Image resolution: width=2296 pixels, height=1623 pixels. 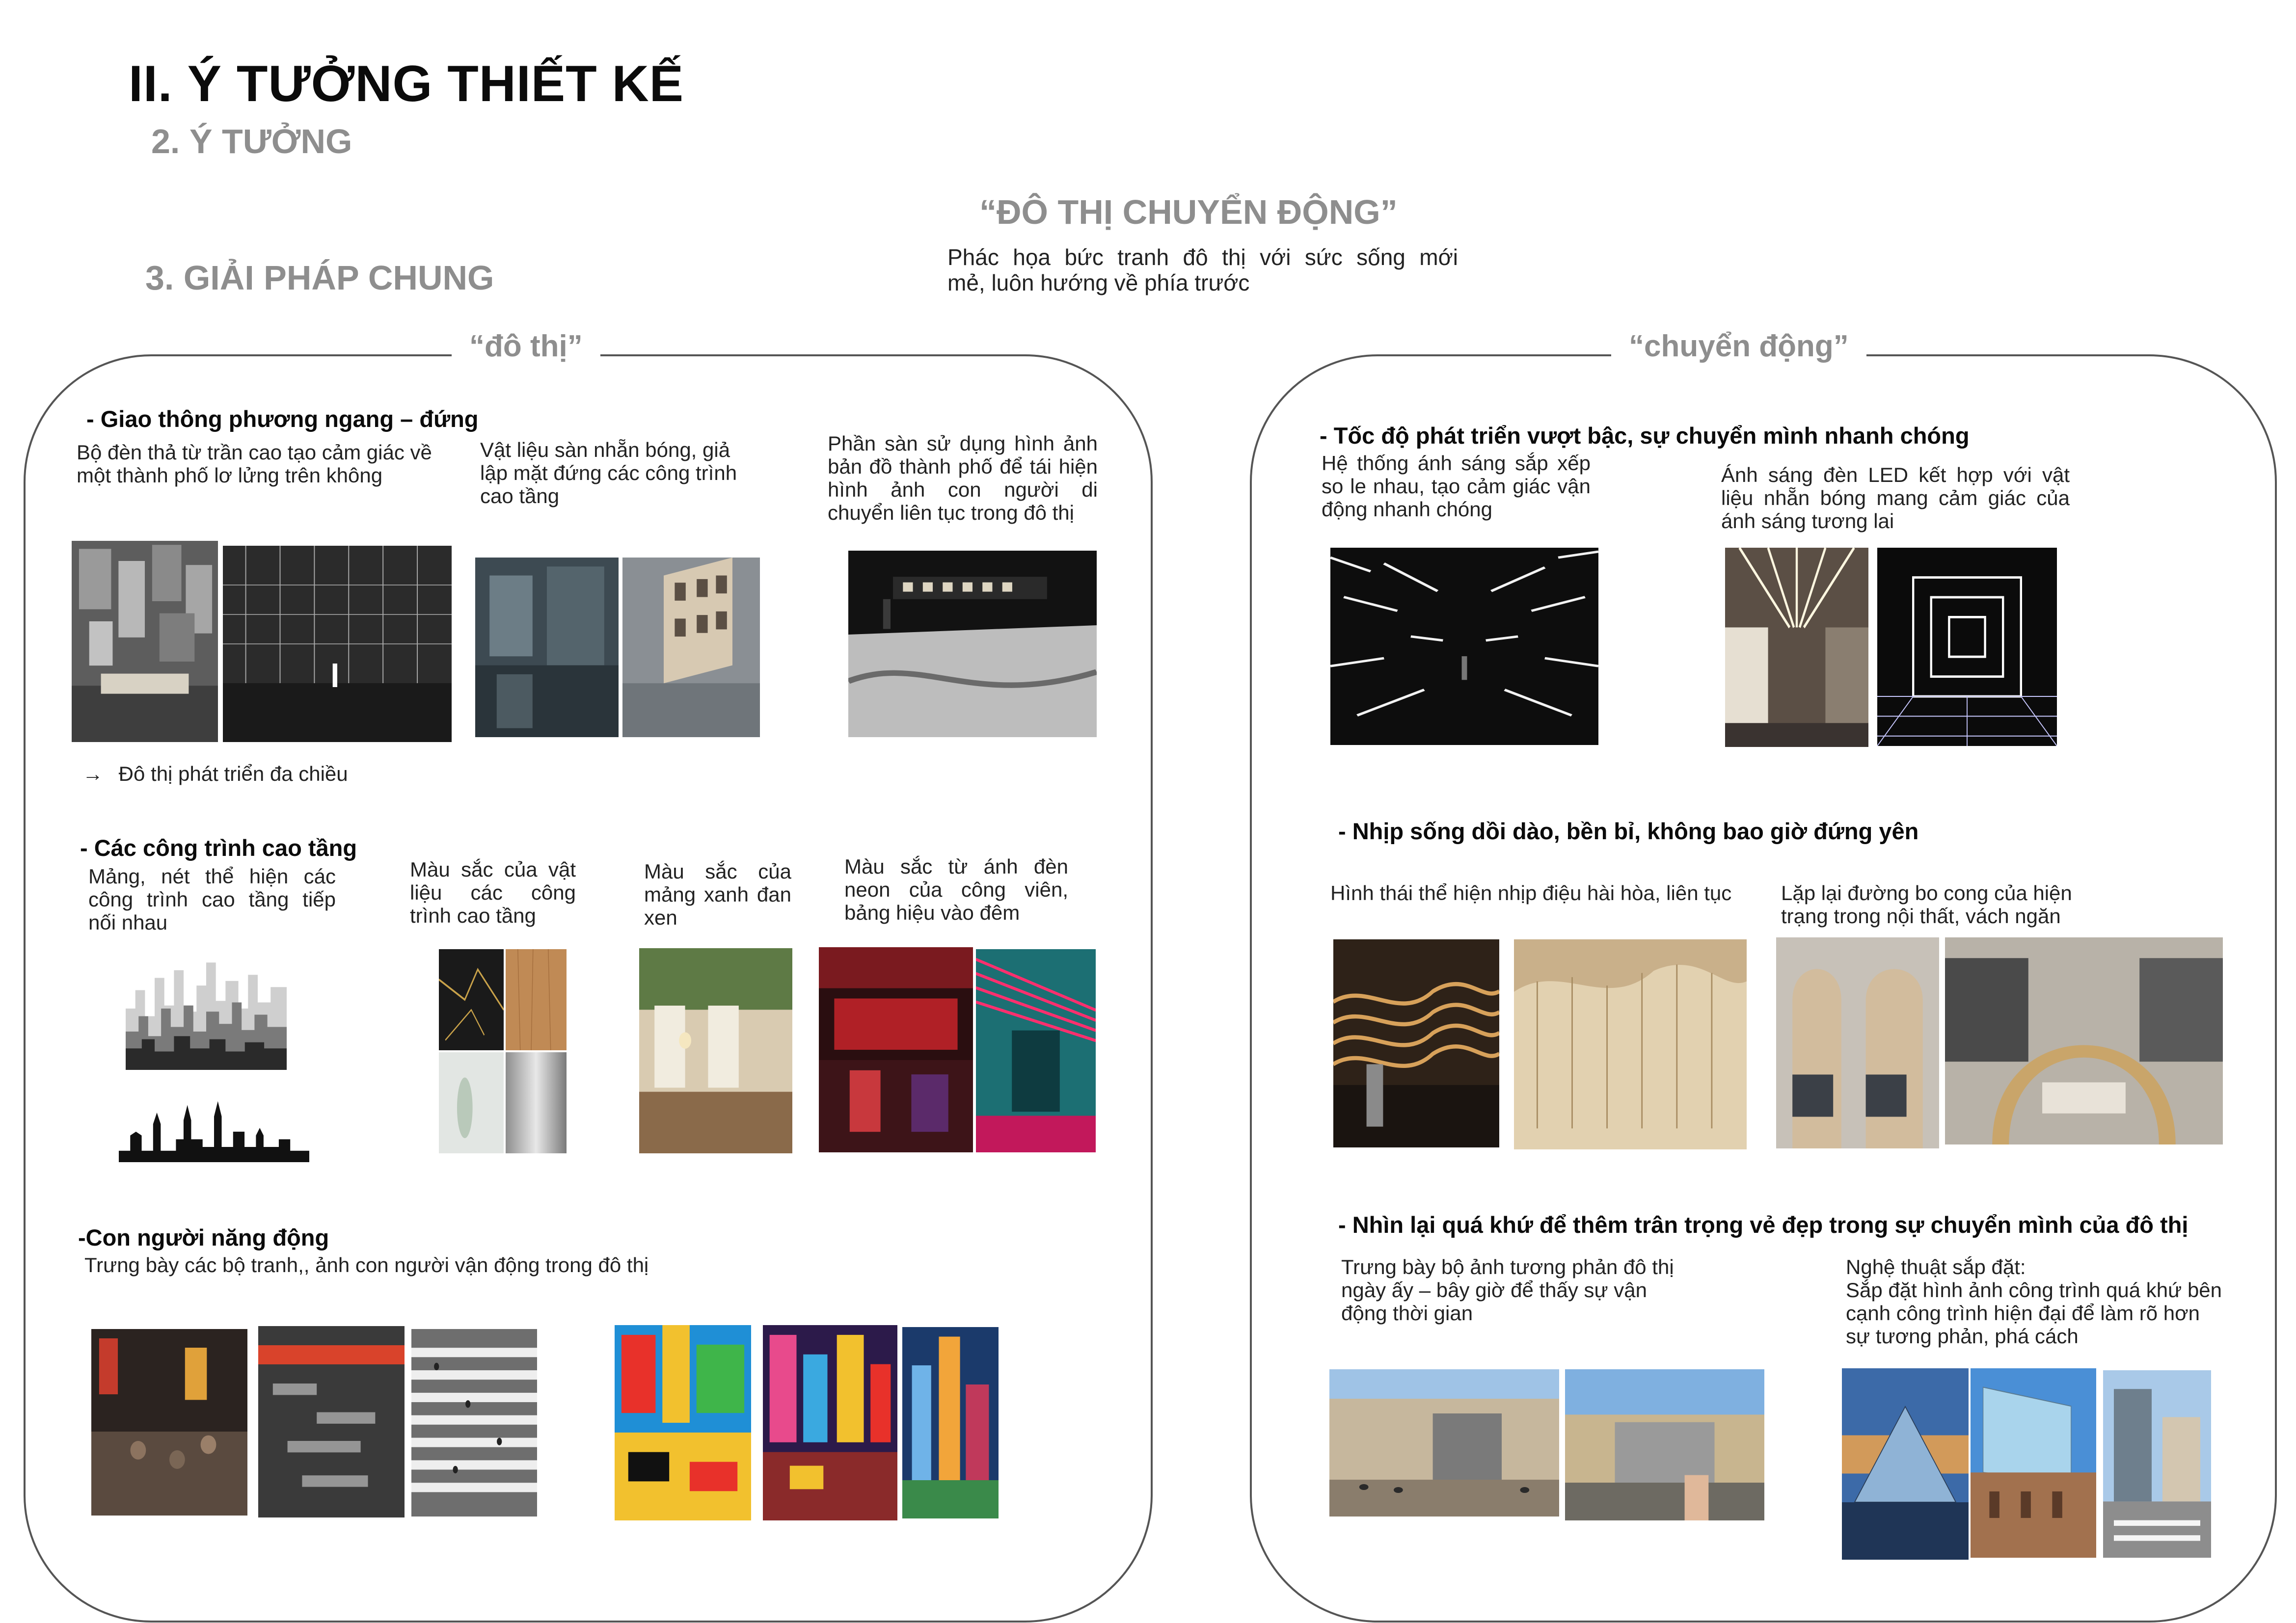 What do you see at coordinates (474, 1423) in the screenshot?
I see `crosswalk-aerial-photo` at bounding box center [474, 1423].